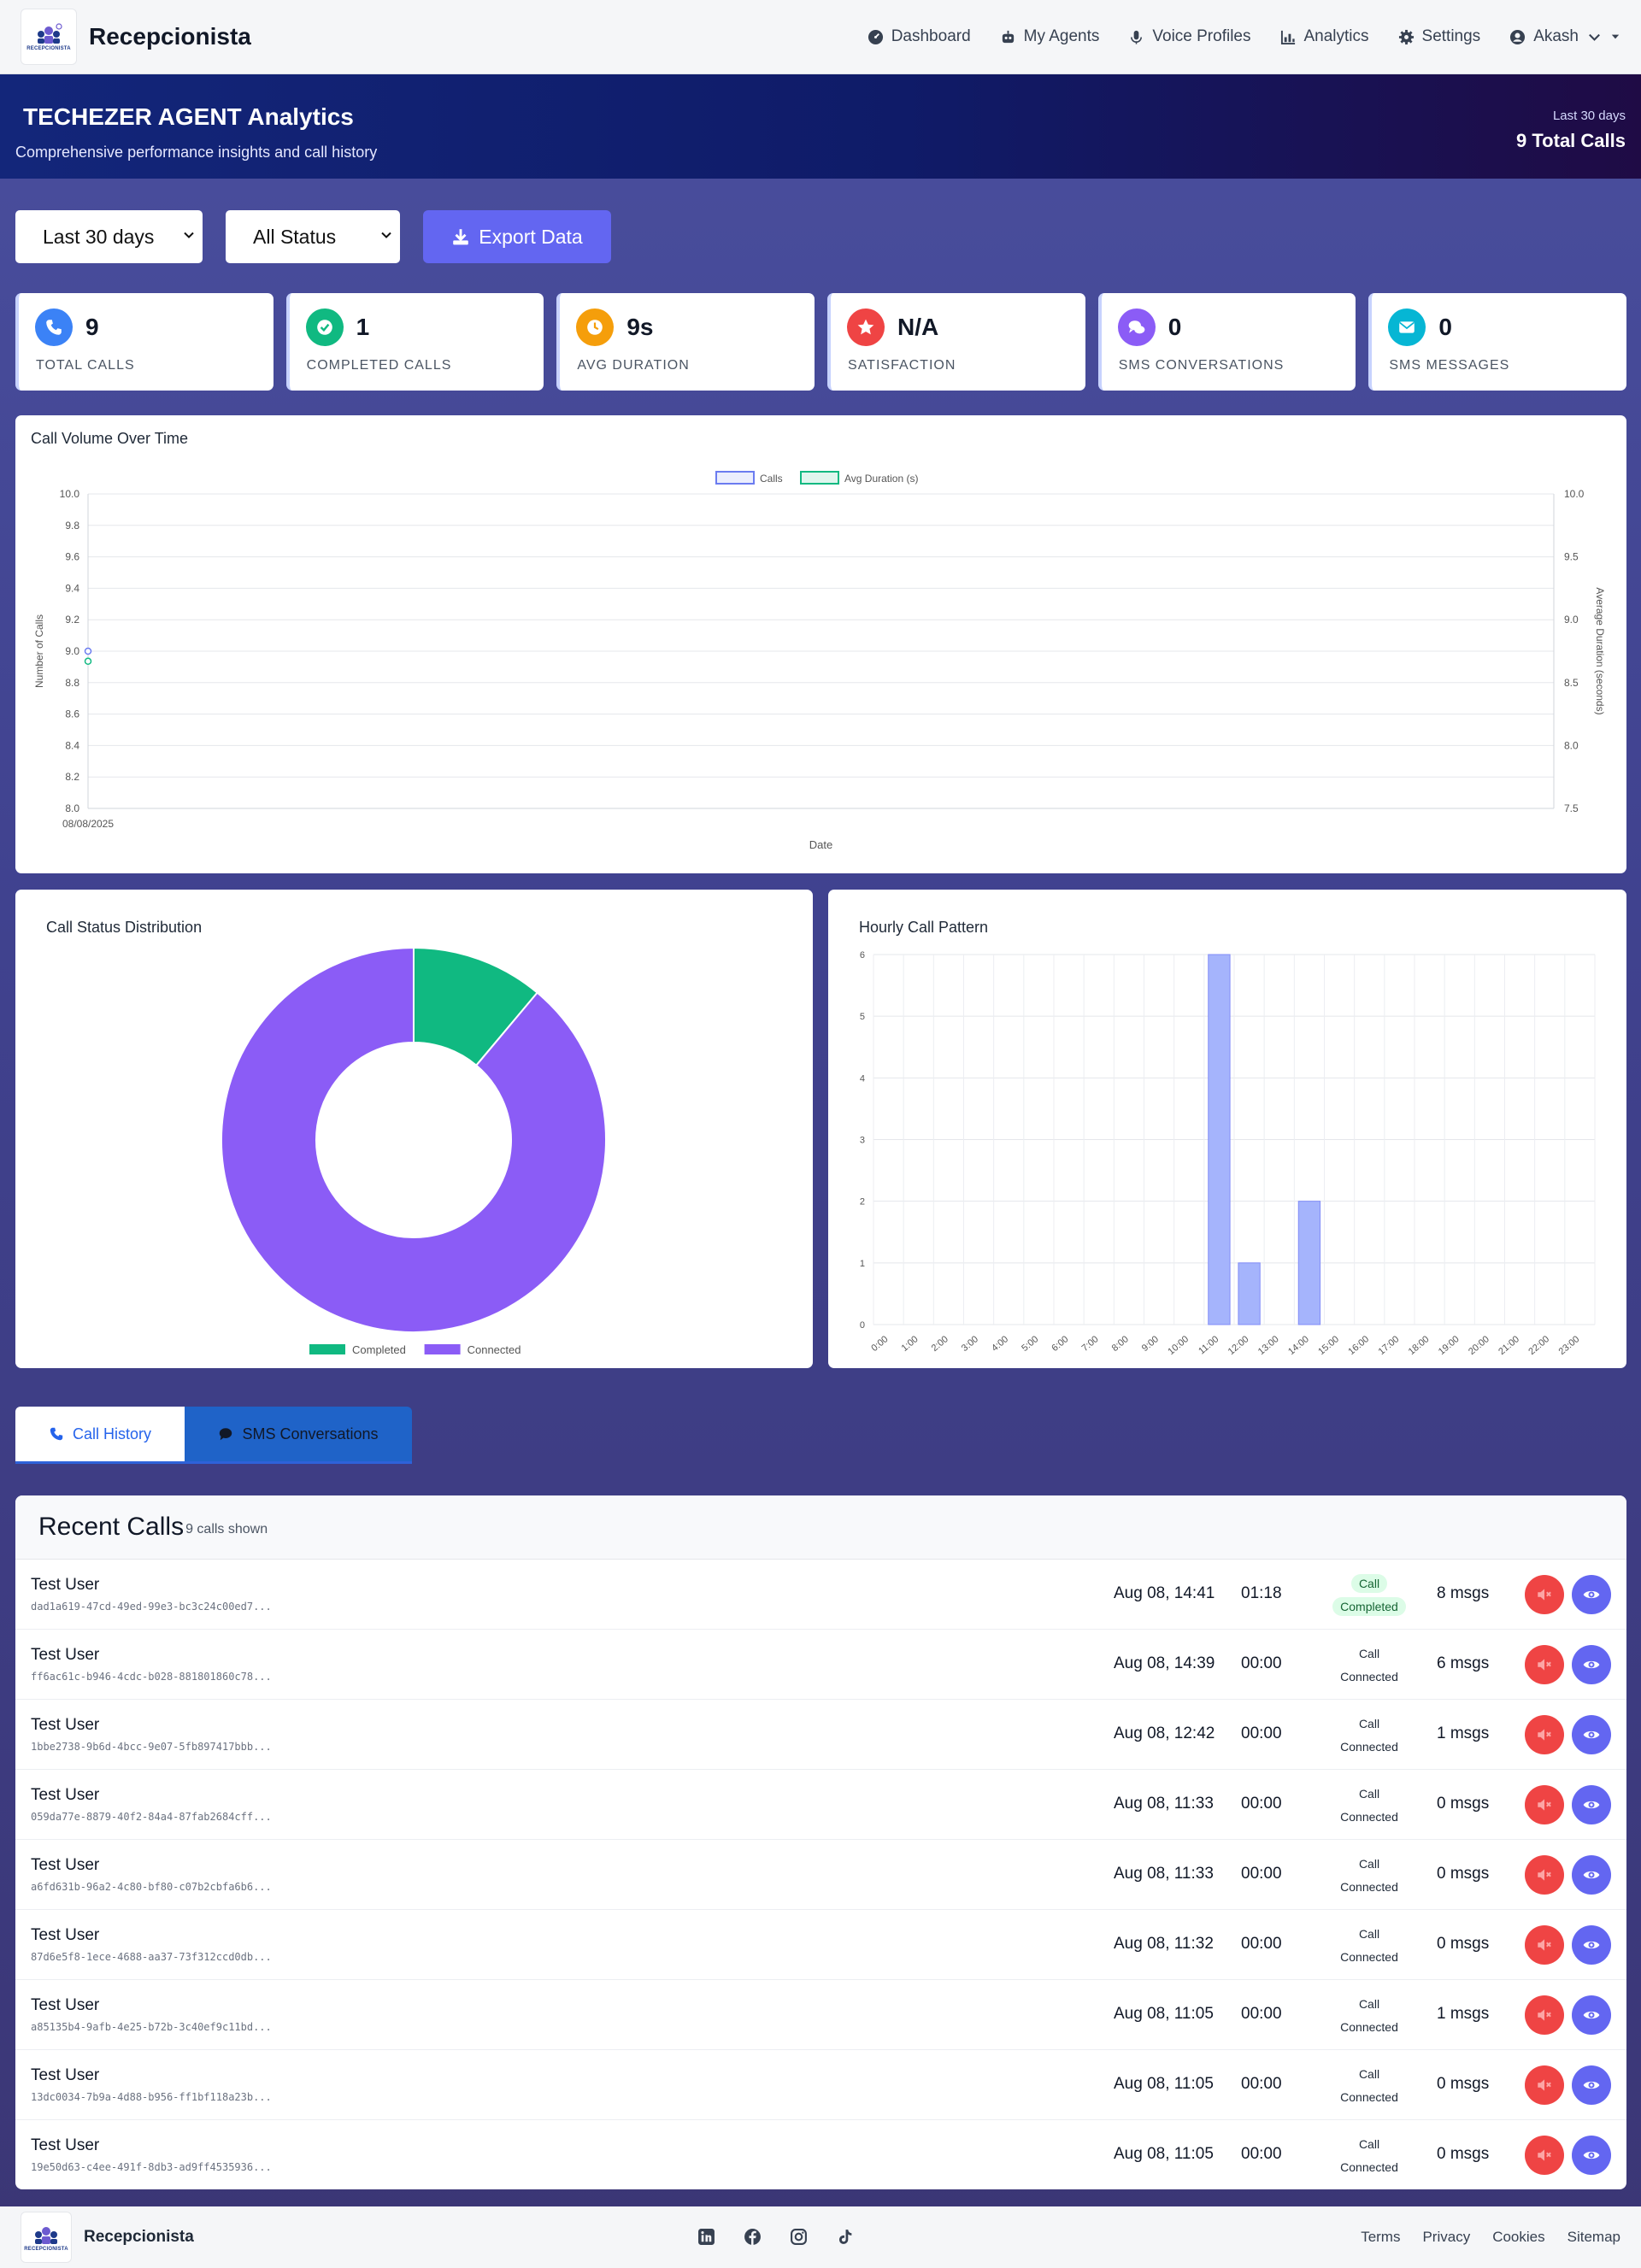  Describe the element at coordinates (1049, 36) in the screenshot. I see `nav-my-agents: My Agents` at that location.